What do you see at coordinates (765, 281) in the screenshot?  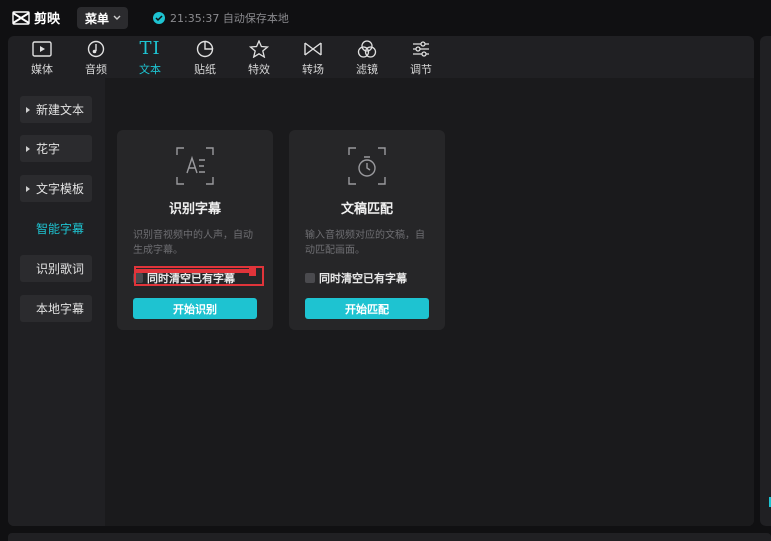 I see `player-panel-edge` at bounding box center [765, 281].